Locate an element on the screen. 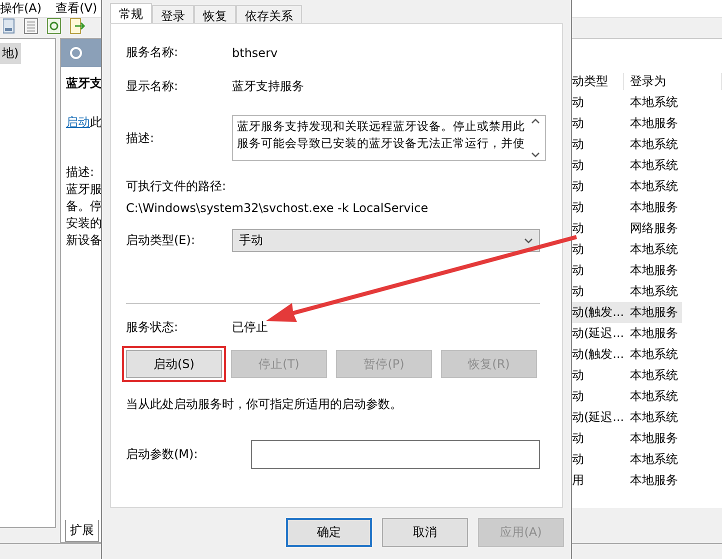 The width and height of the screenshot is (722, 559). menu-item: 操作(A) is located at coordinates (21, 8).